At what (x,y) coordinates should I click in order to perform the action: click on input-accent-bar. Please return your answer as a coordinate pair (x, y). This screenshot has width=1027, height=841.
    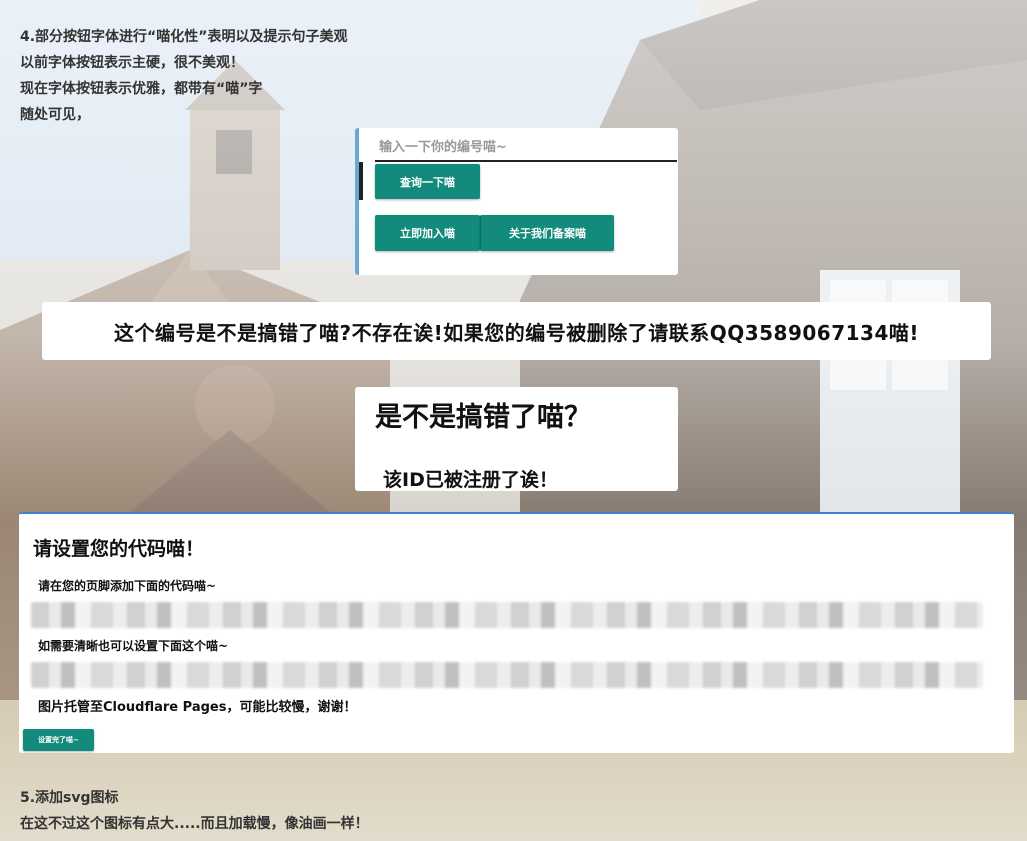
    Looking at the image, I should click on (361, 181).